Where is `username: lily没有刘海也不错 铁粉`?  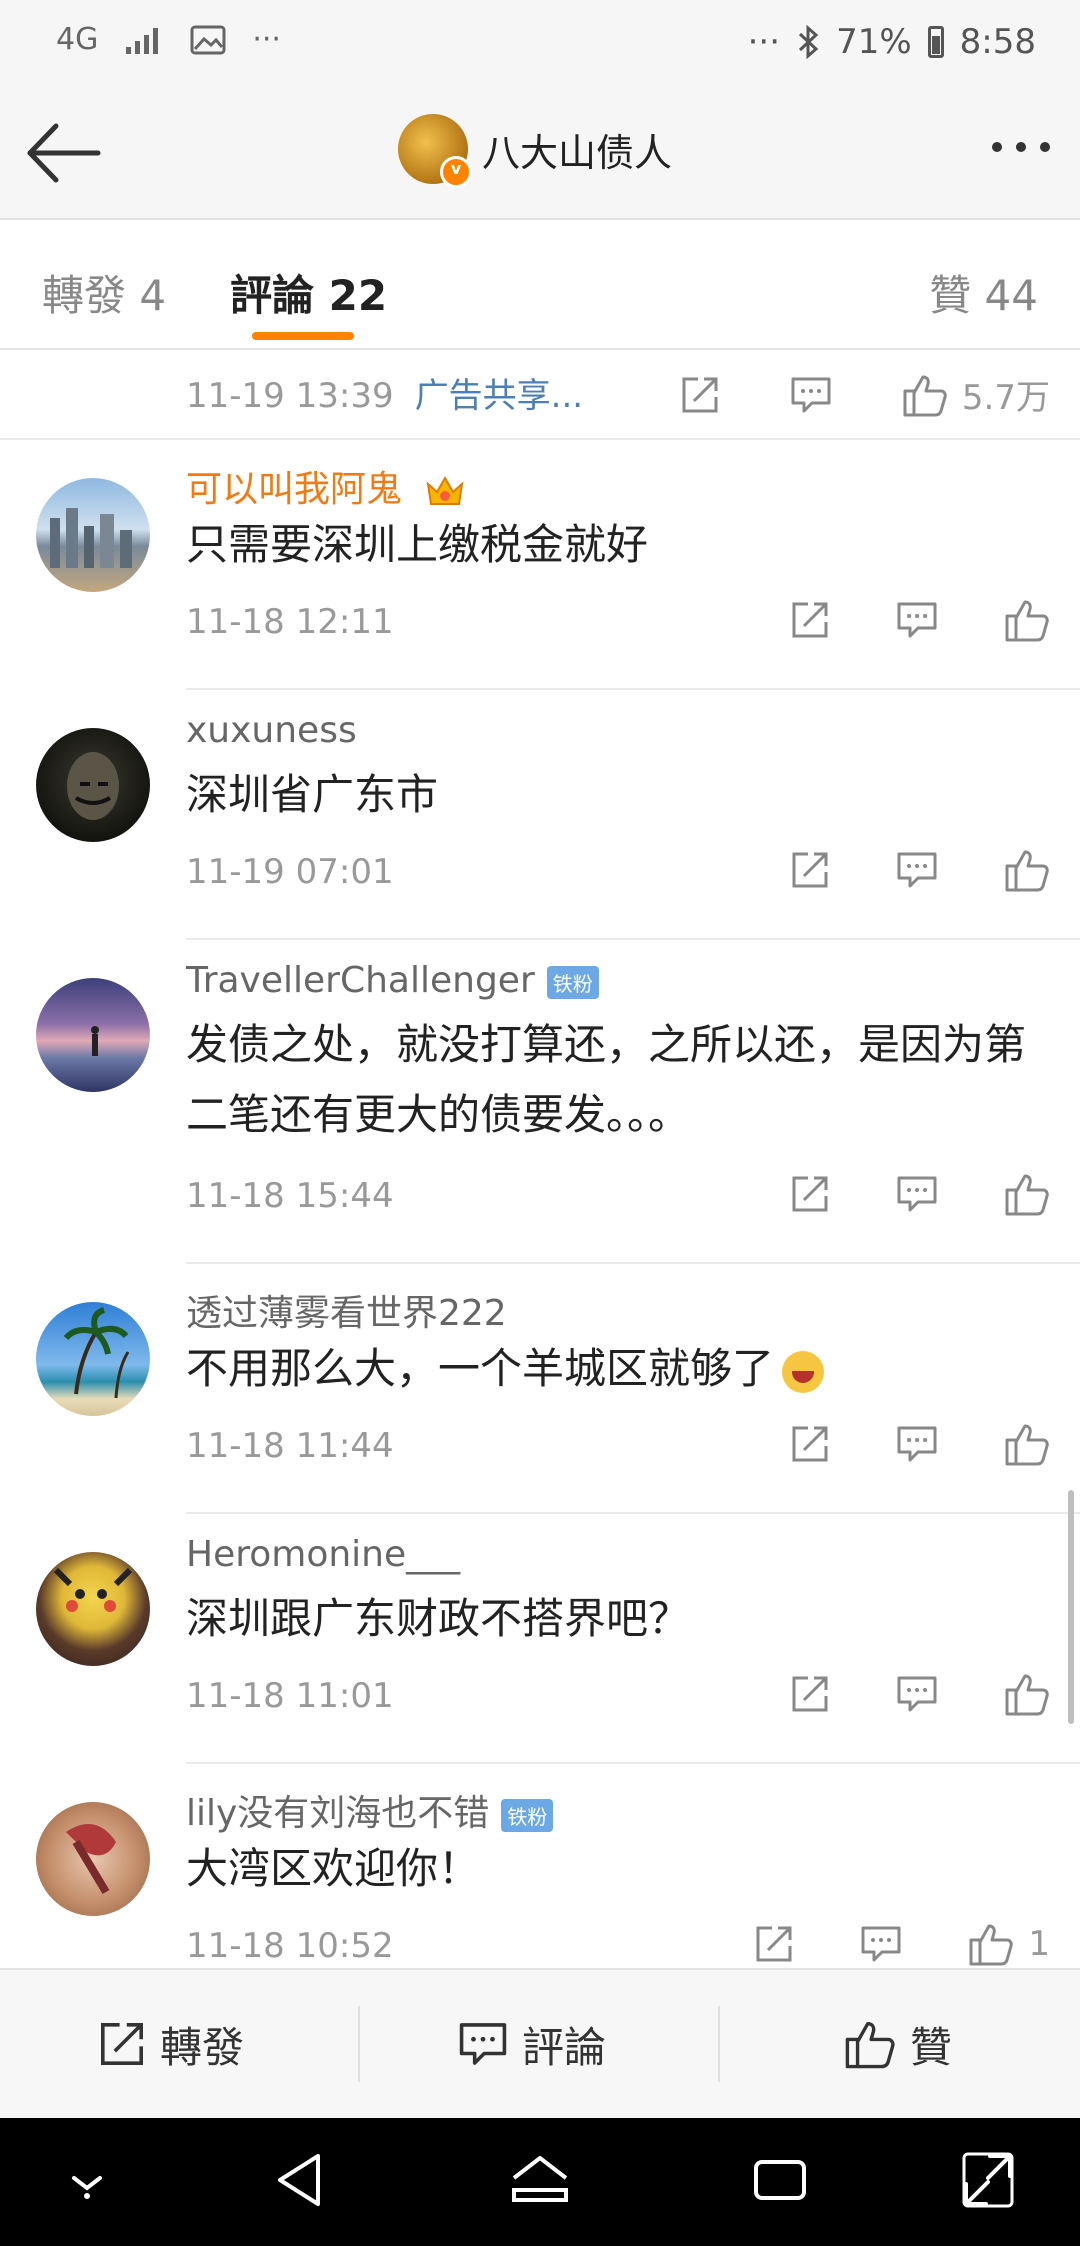 username: lily没有刘海也不错 铁粉 is located at coordinates (370, 1810).